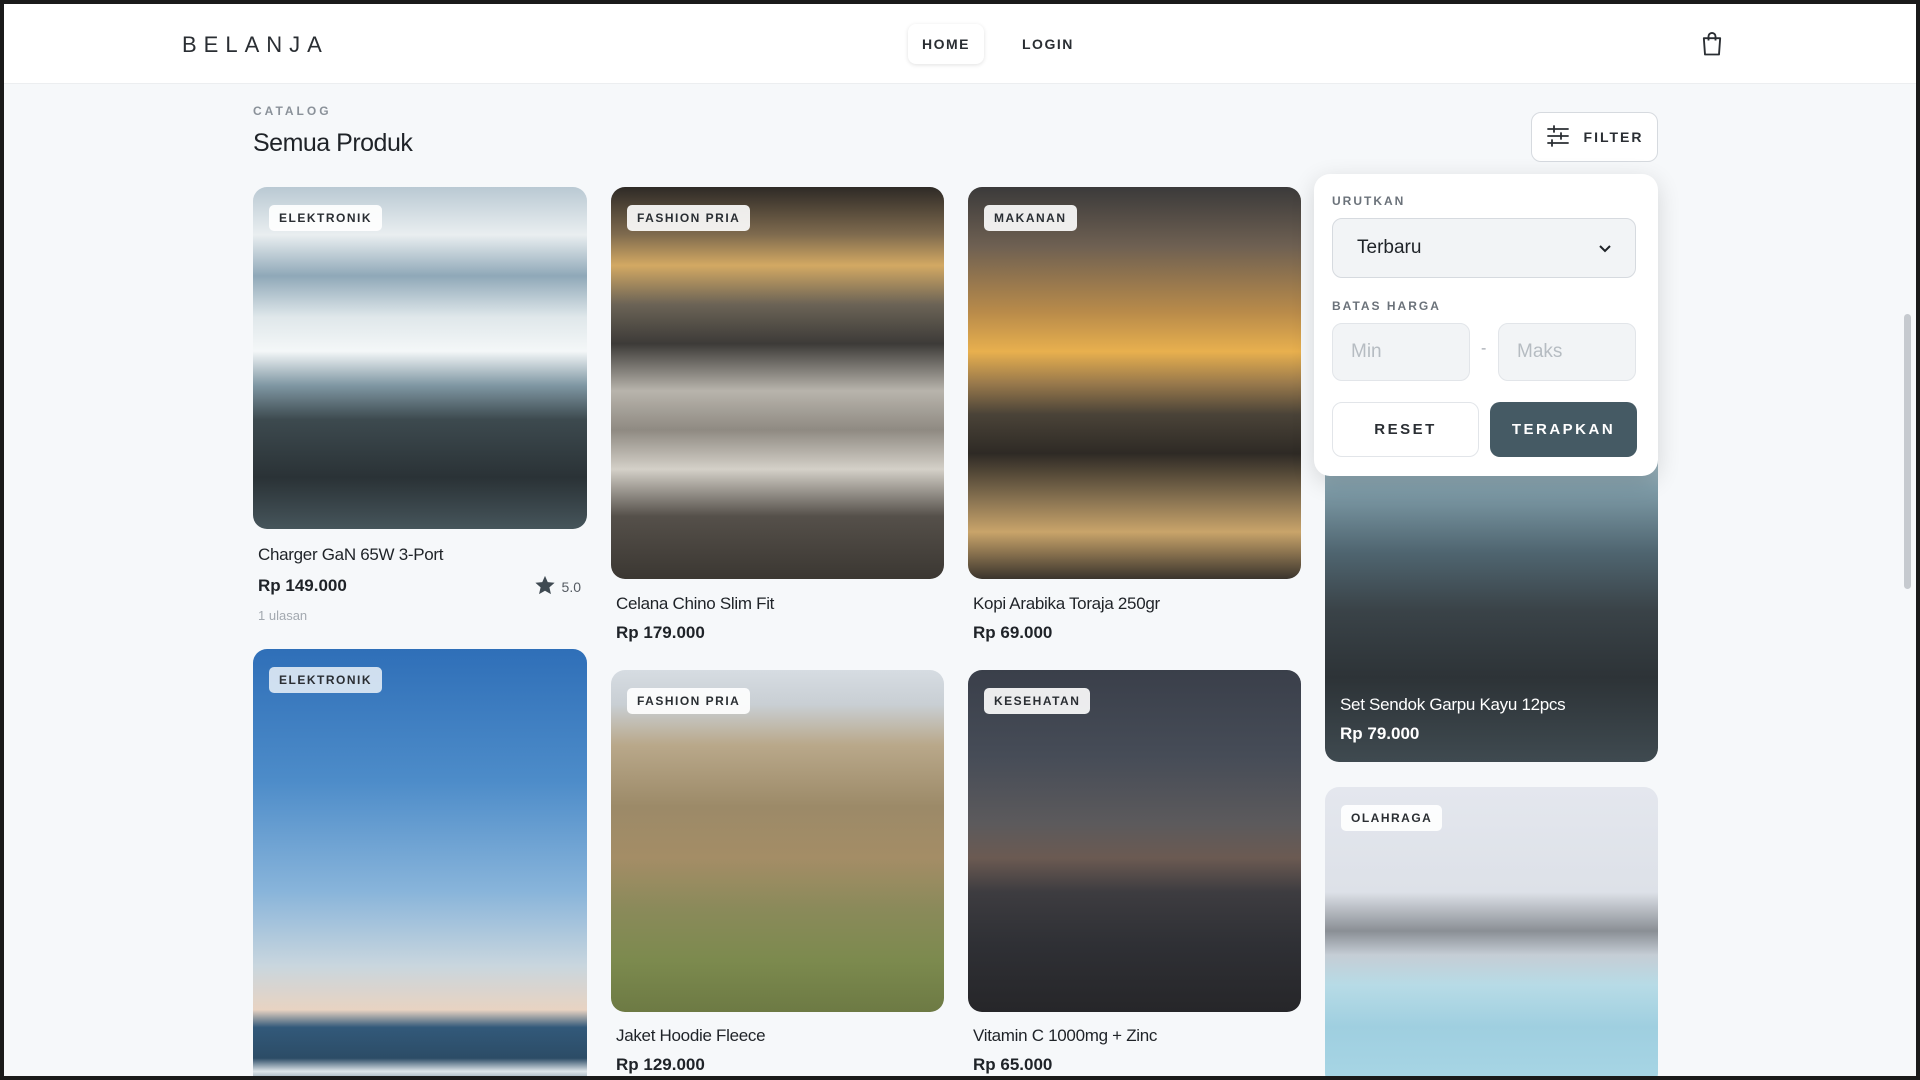  I want to click on category-badge: OLAHRAGA, so click(1392, 818).